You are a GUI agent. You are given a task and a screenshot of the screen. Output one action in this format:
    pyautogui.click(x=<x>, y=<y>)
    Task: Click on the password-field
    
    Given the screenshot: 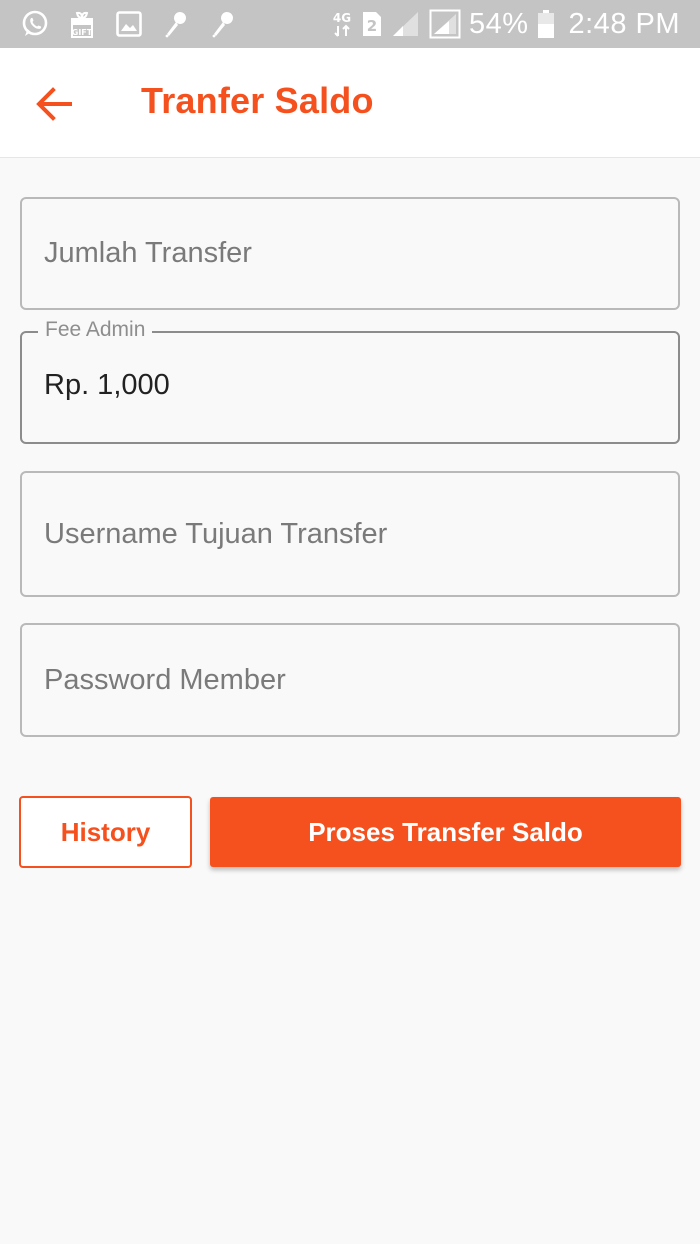 What is the action you would take?
    pyautogui.click(x=350, y=680)
    